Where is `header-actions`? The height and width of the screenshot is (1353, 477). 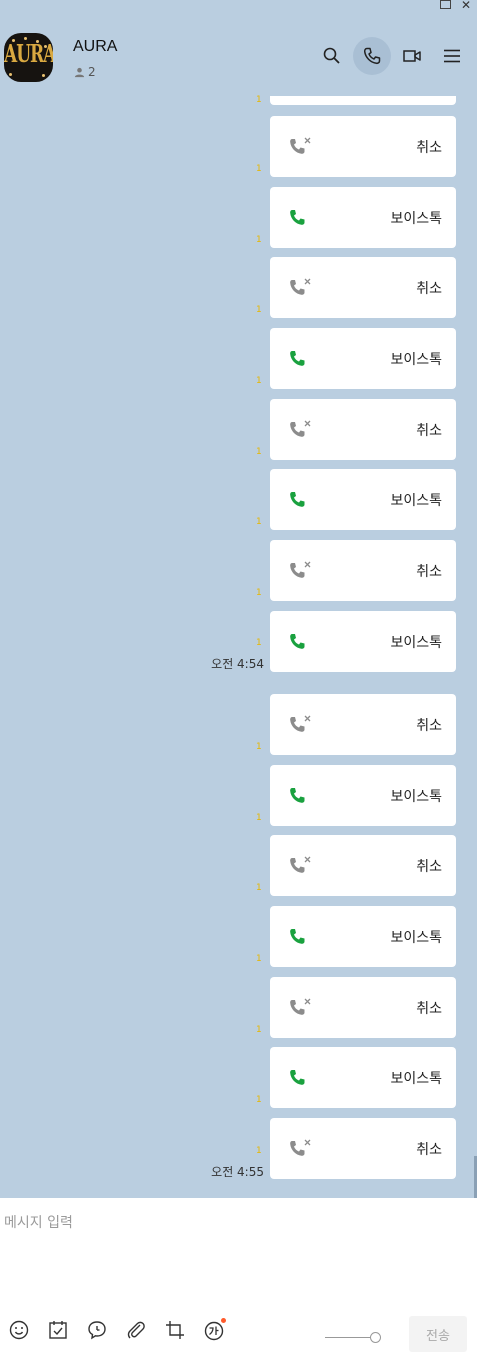 header-actions is located at coordinates (392, 56).